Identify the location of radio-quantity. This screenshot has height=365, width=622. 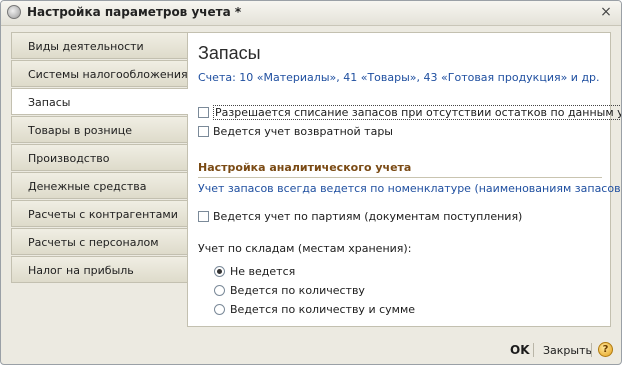
(219, 290).